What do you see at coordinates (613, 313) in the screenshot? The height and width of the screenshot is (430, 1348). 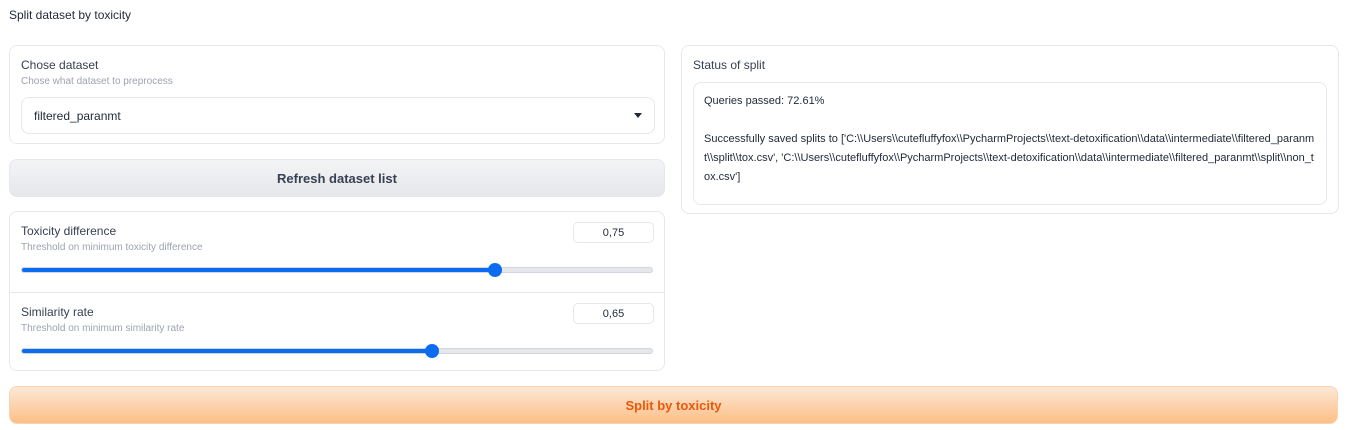 I see `similarity-number-input: 0,65` at bounding box center [613, 313].